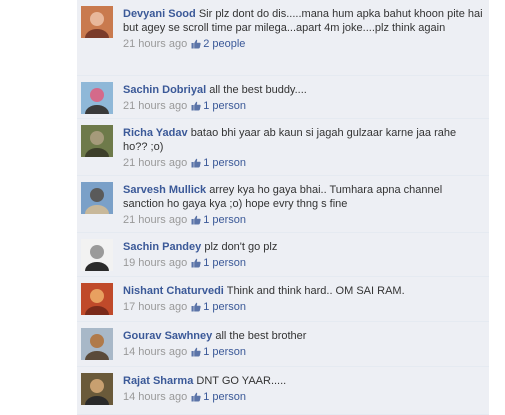 This screenshot has width=505, height=415. I want to click on commenter-name: Nishant Chaturvedi, so click(173, 291).